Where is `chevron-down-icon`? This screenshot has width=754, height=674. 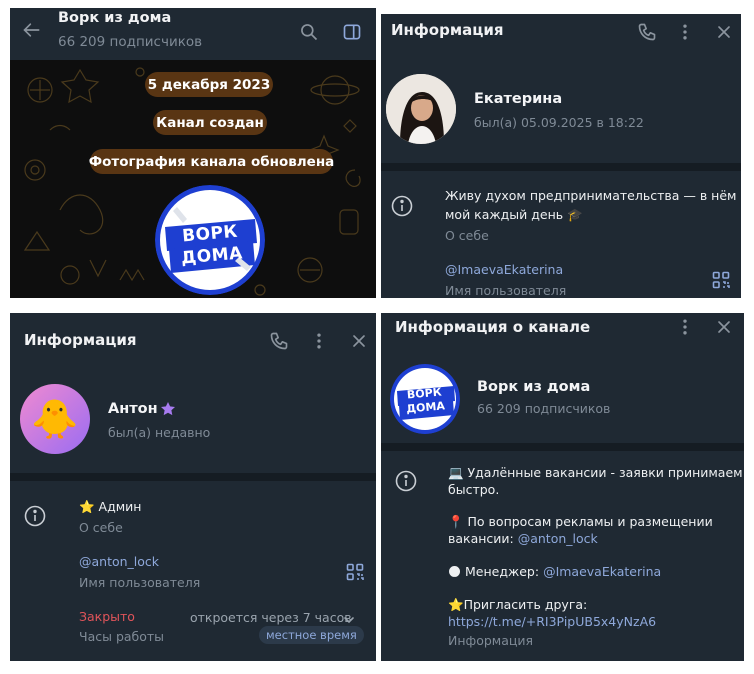
chevron-down-icon is located at coordinates (349, 617).